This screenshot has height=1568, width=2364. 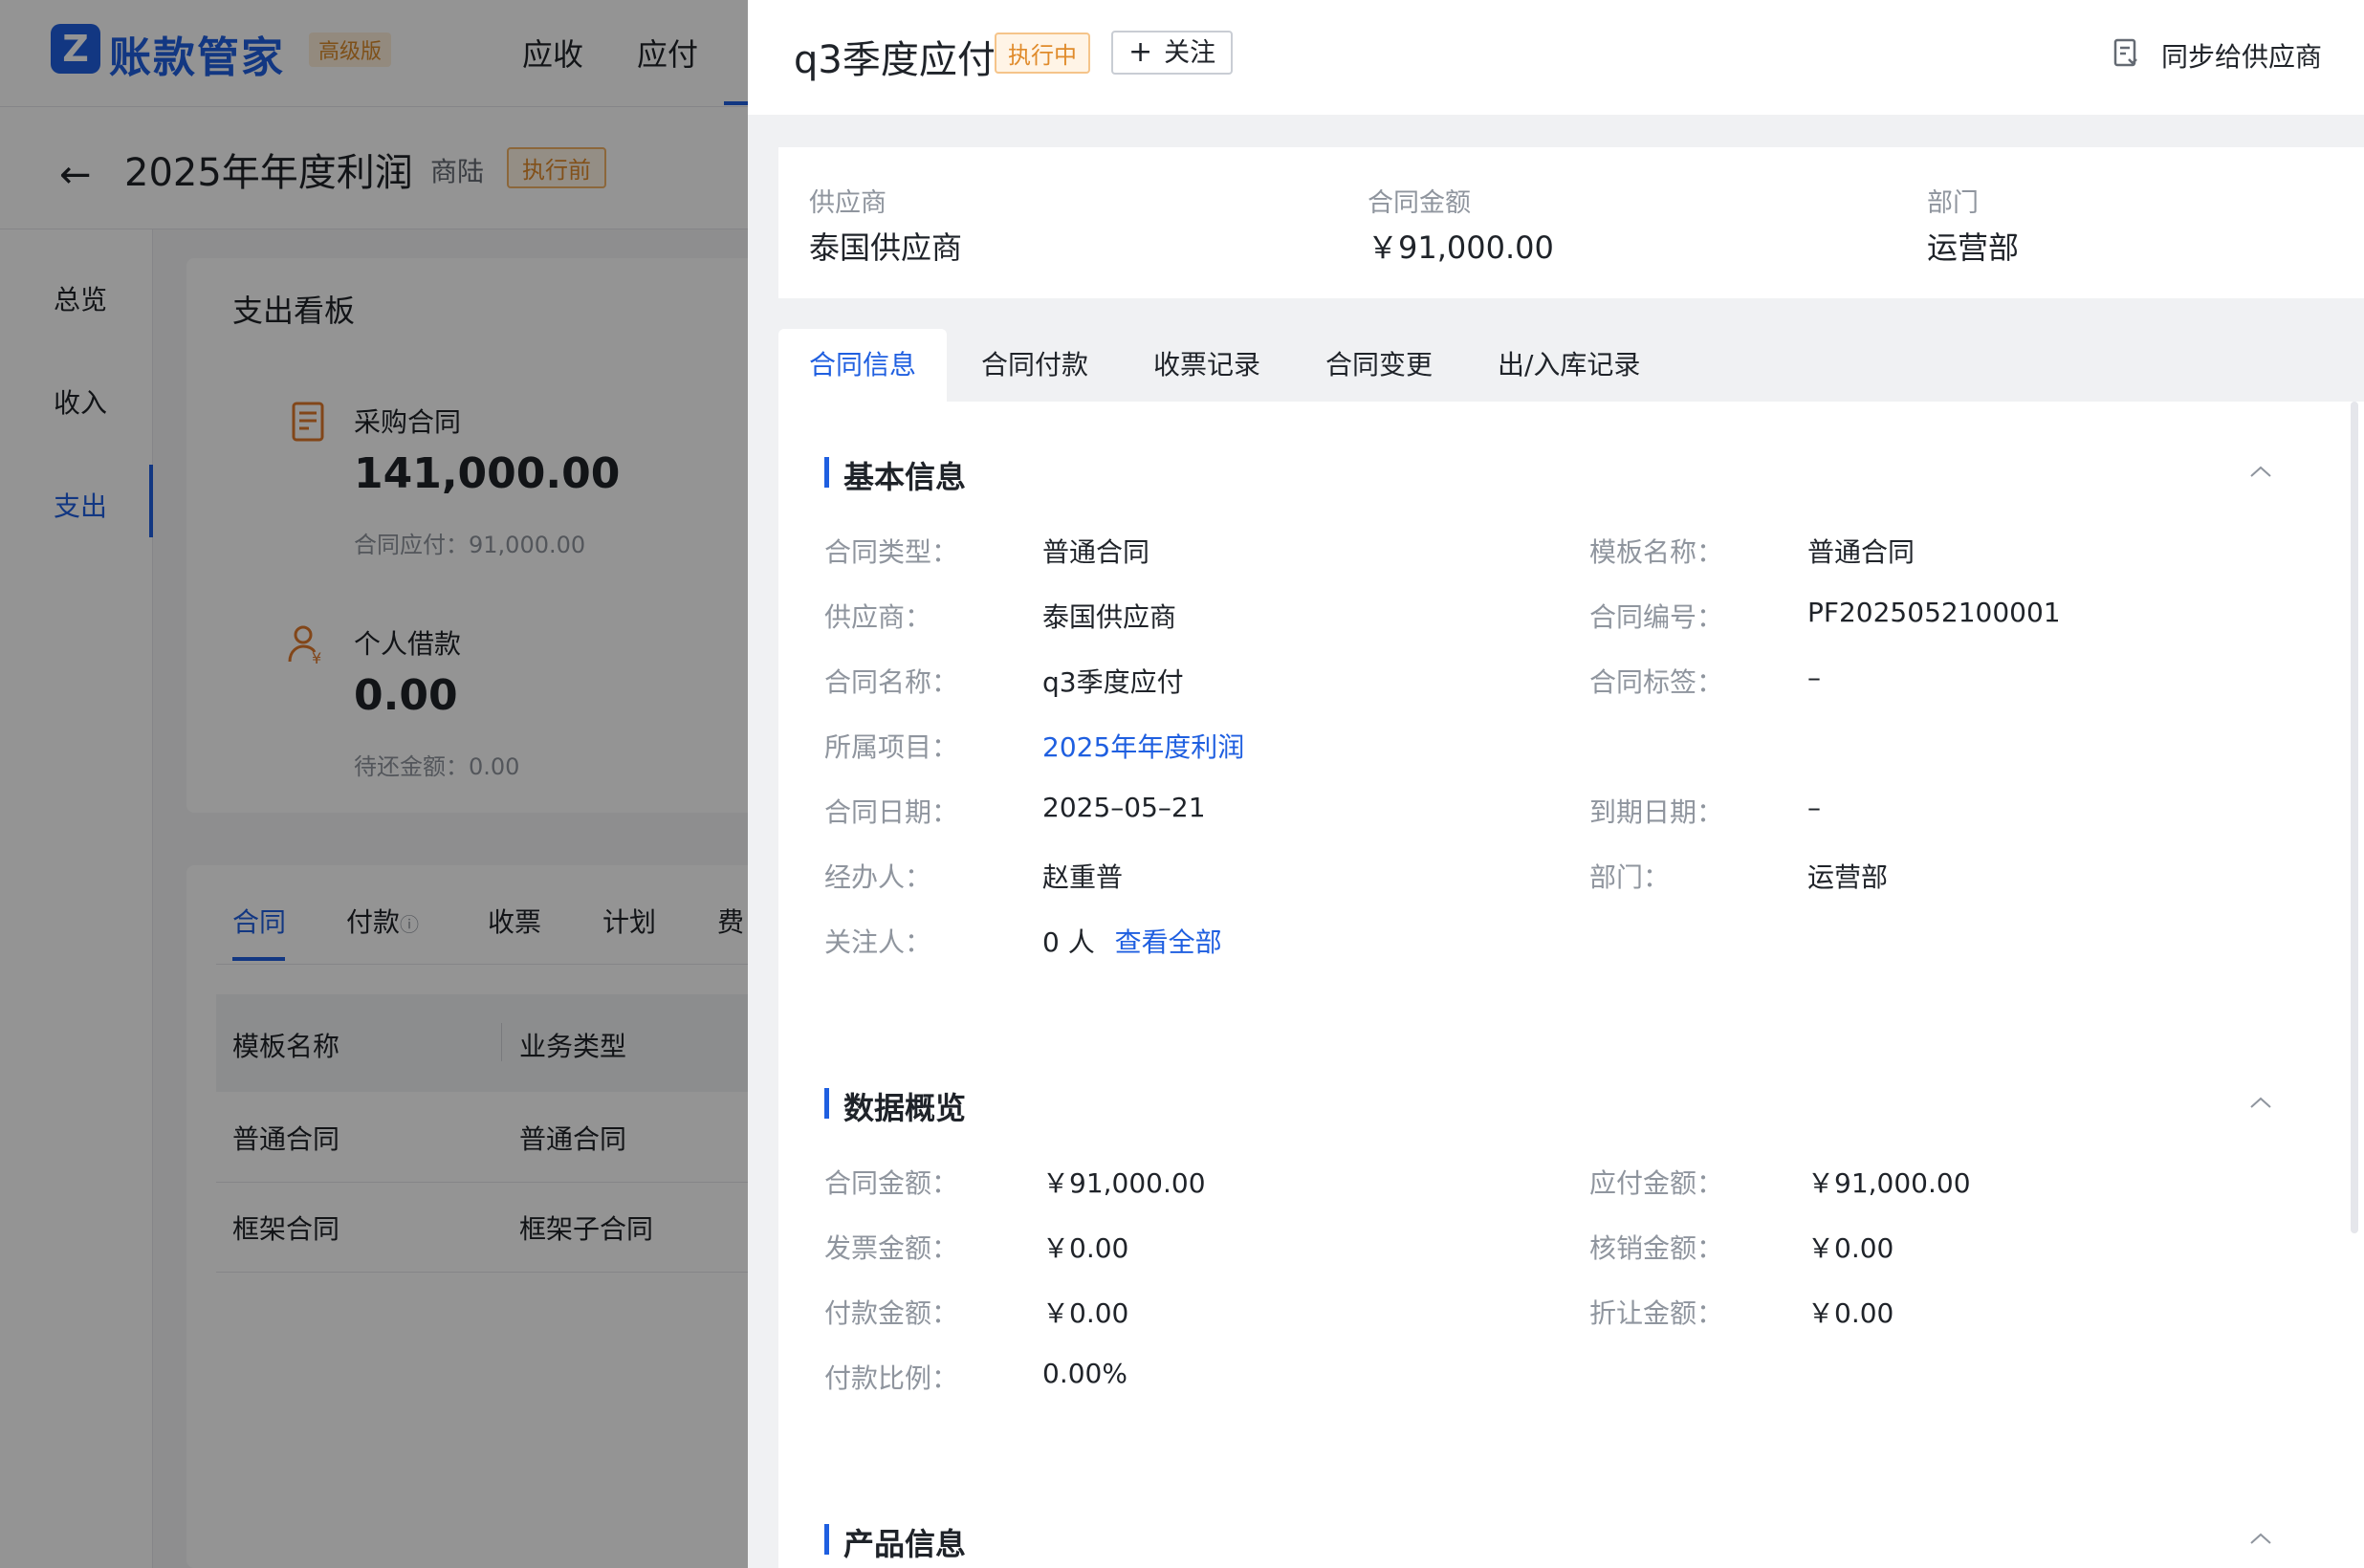 What do you see at coordinates (1656, 617) in the screenshot?
I see `field-label: 合同编号：` at bounding box center [1656, 617].